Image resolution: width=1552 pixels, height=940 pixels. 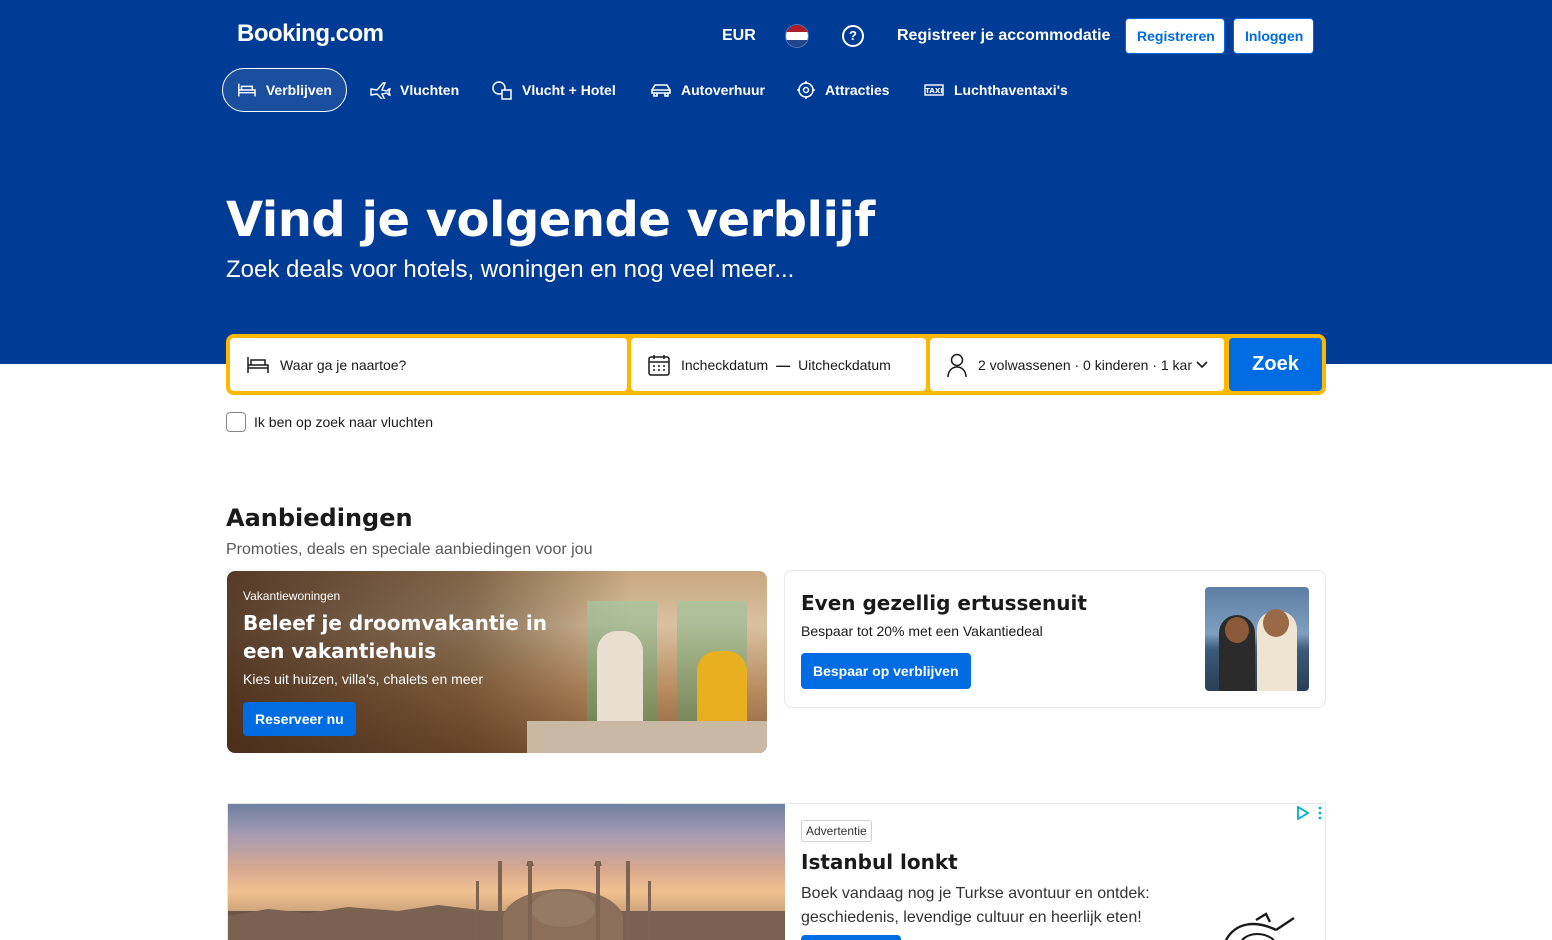 What do you see at coordinates (1175, 36) in the screenshot?
I see `register-button: Registreren` at bounding box center [1175, 36].